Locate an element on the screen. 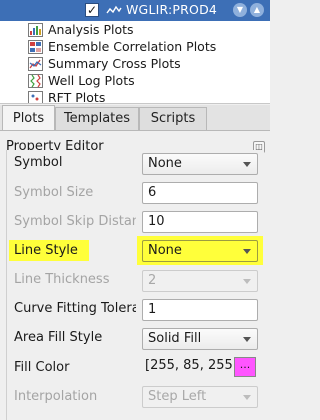 This screenshot has height=420, width=320. tab-plots: Plots is located at coordinates (28, 118).